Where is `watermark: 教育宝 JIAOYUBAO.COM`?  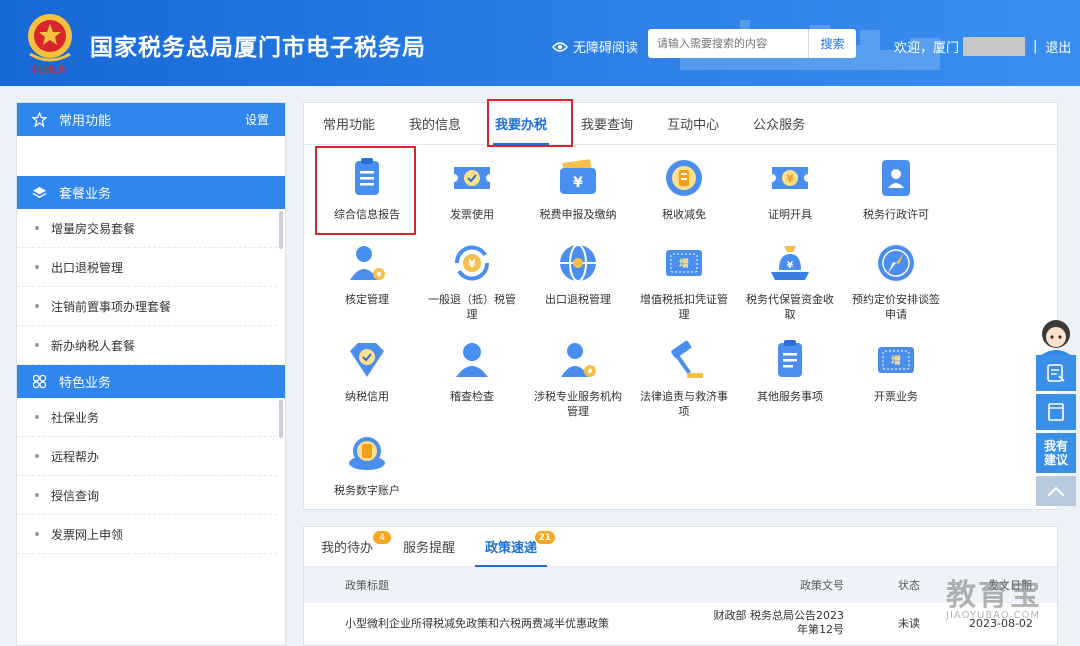 watermark: 教育宝 JIAOYUBAO.COM is located at coordinates (994, 595).